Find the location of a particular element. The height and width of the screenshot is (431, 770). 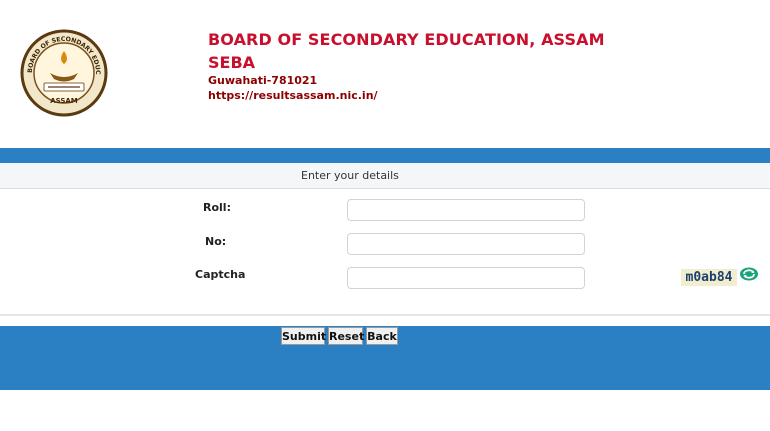

board-address: Guwahati-781021 is located at coordinates (263, 80).